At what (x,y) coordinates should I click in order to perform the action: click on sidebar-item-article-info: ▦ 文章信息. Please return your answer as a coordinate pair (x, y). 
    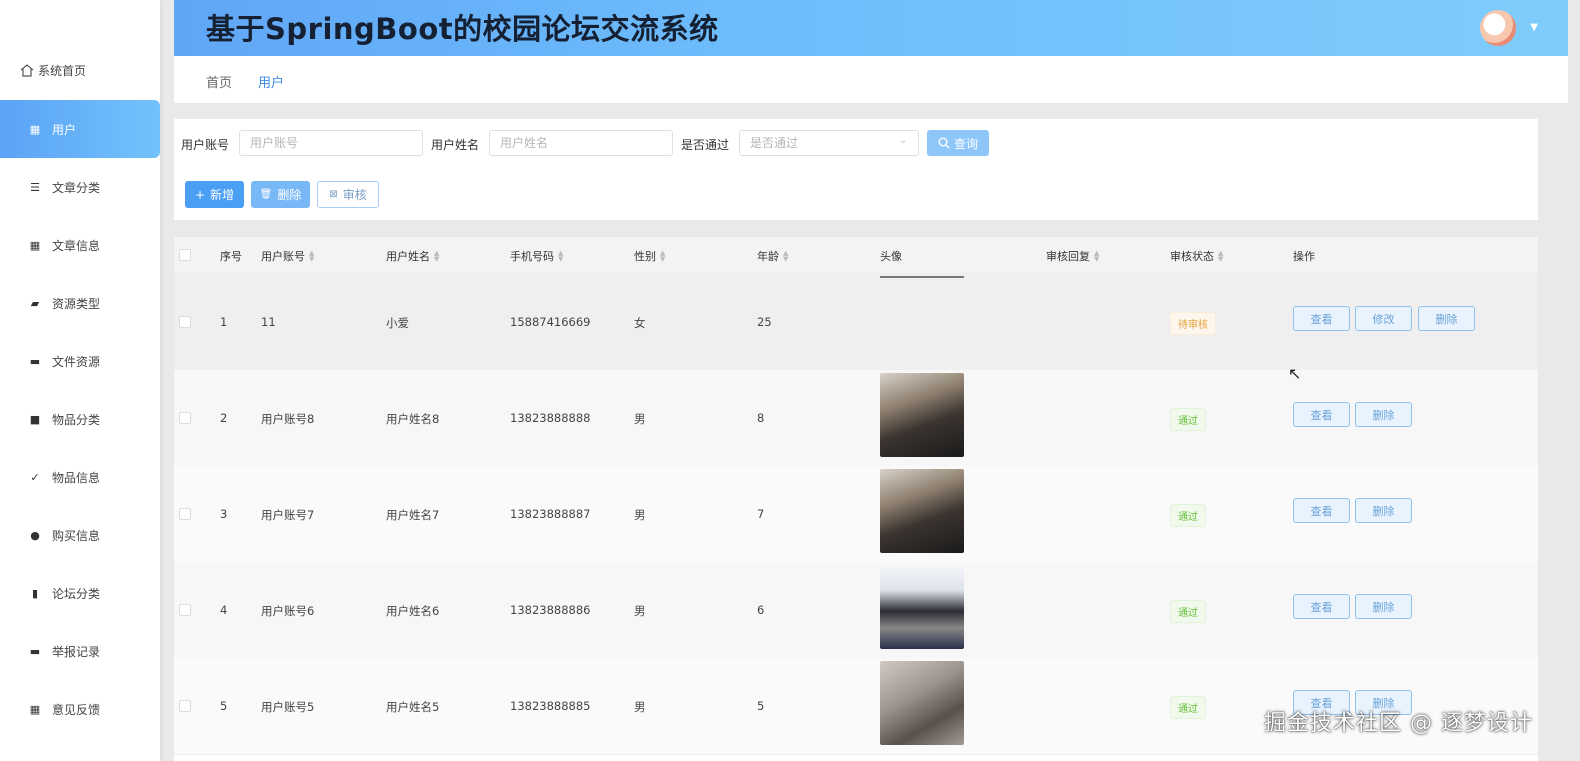
    Looking at the image, I should click on (80, 245).